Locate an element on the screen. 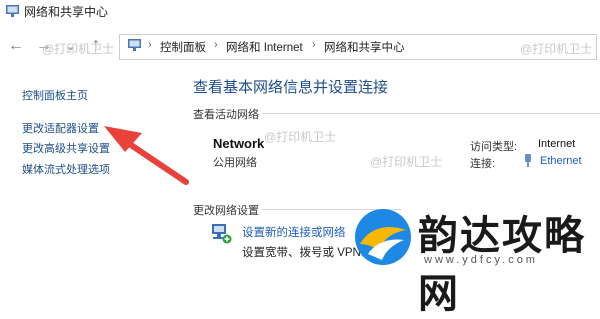 The height and width of the screenshot is (319, 600). control-panel-icon is located at coordinates (134, 45).